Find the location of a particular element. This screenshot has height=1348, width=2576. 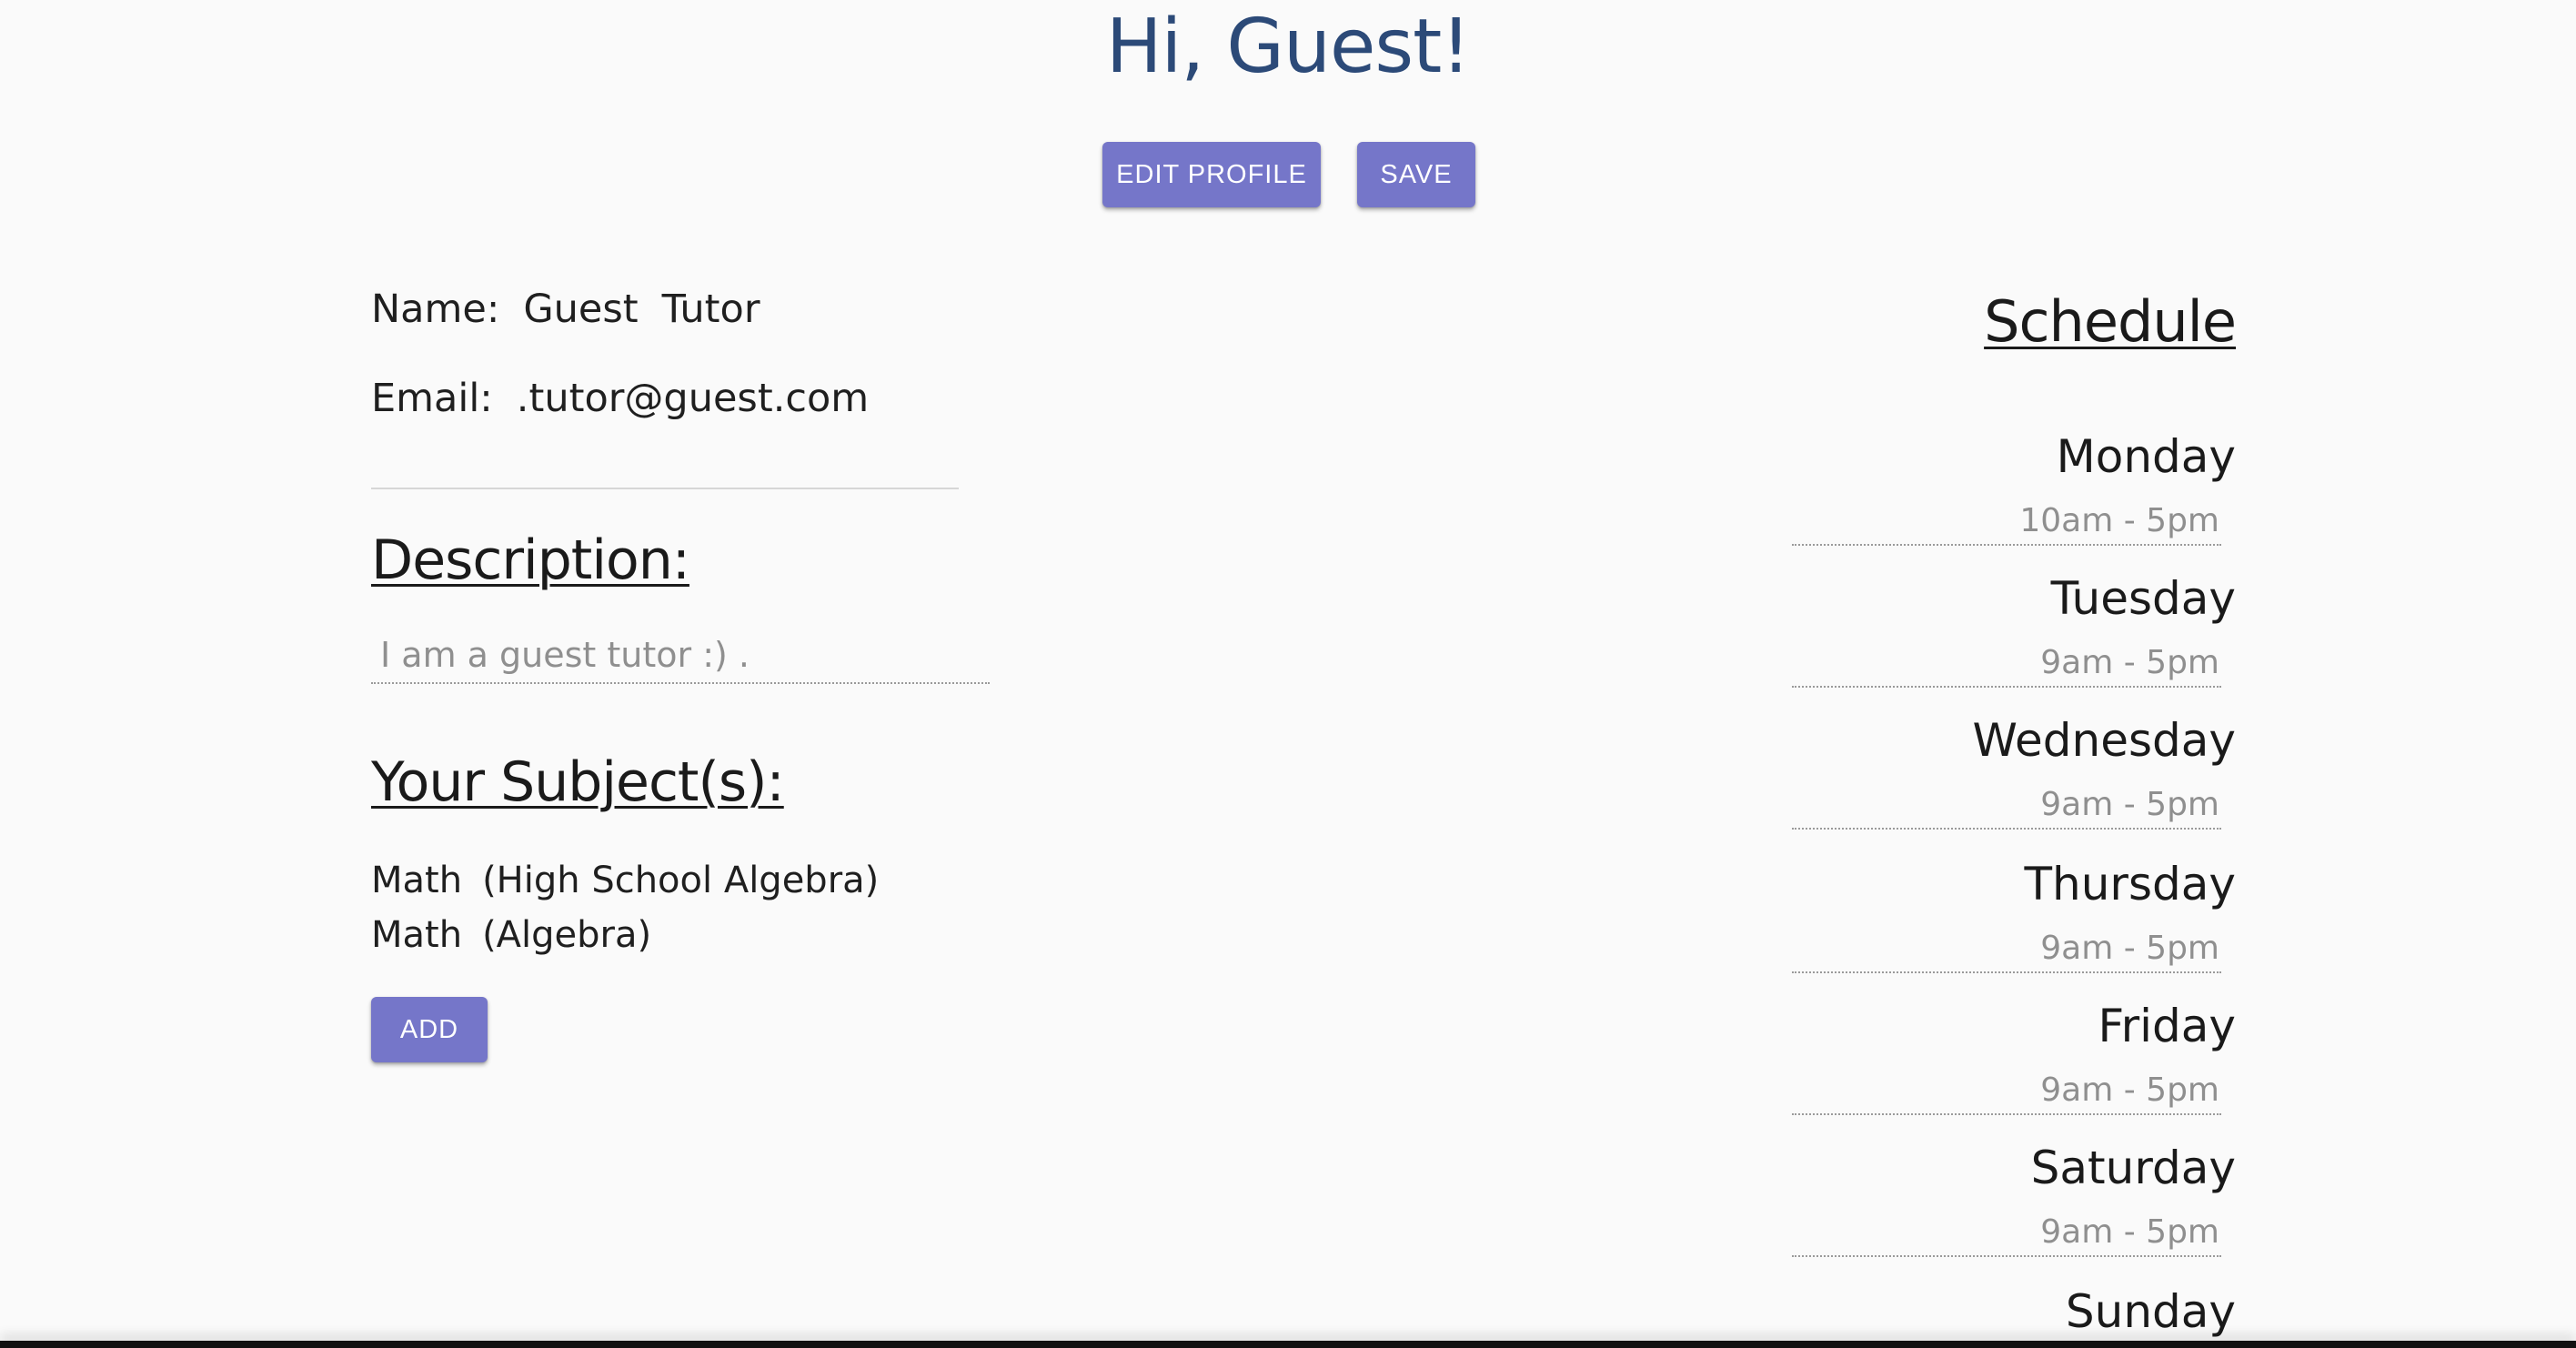

list-item: Math (Algebra) is located at coordinates (625, 935).